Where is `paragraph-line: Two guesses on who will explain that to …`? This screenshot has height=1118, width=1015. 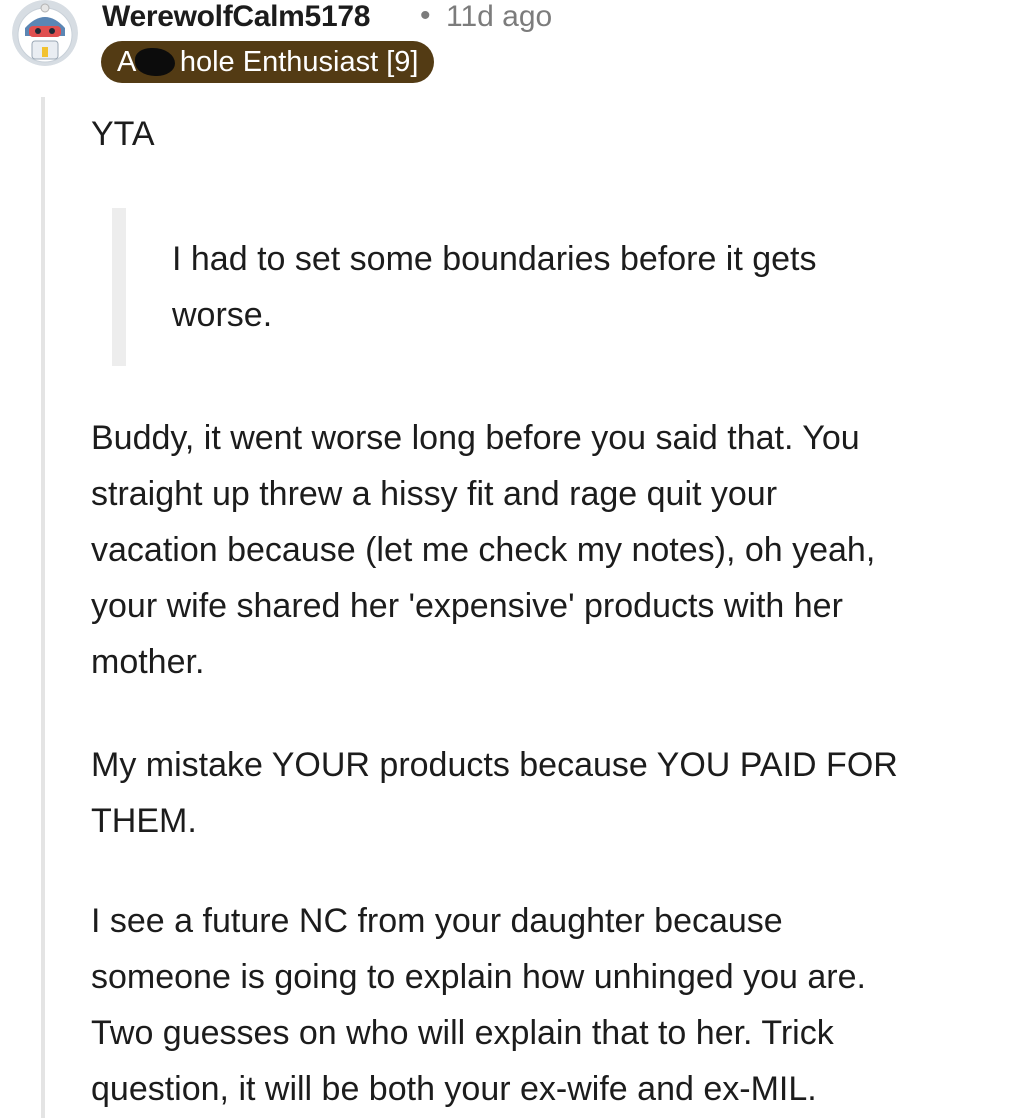 paragraph-line: Two guesses on who will explain that to … is located at coordinates (462, 1033).